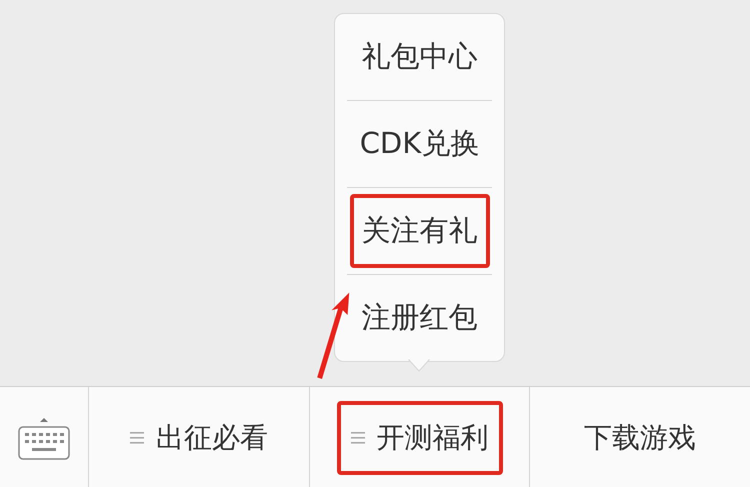 This screenshot has height=487, width=750. I want to click on menu-item: 注册红包, so click(420, 318).